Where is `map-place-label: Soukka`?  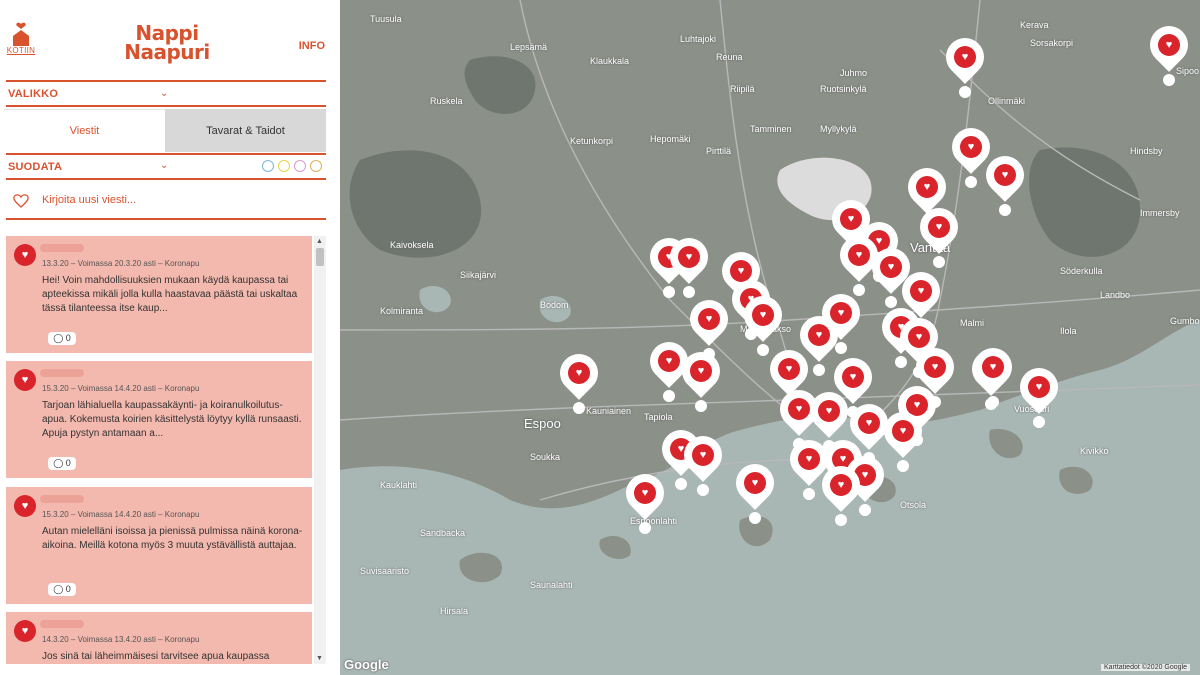 map-place-label: Soukka is located at coordinates (545, 457).